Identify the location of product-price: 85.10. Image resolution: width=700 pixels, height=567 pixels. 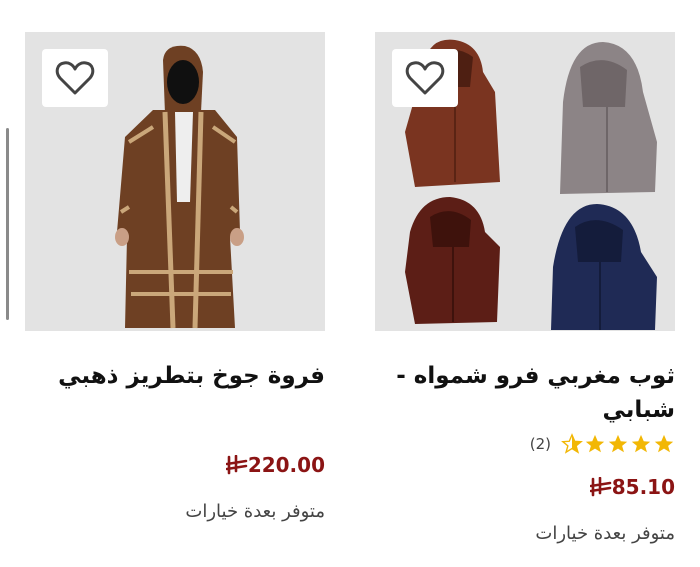
(525, 487).